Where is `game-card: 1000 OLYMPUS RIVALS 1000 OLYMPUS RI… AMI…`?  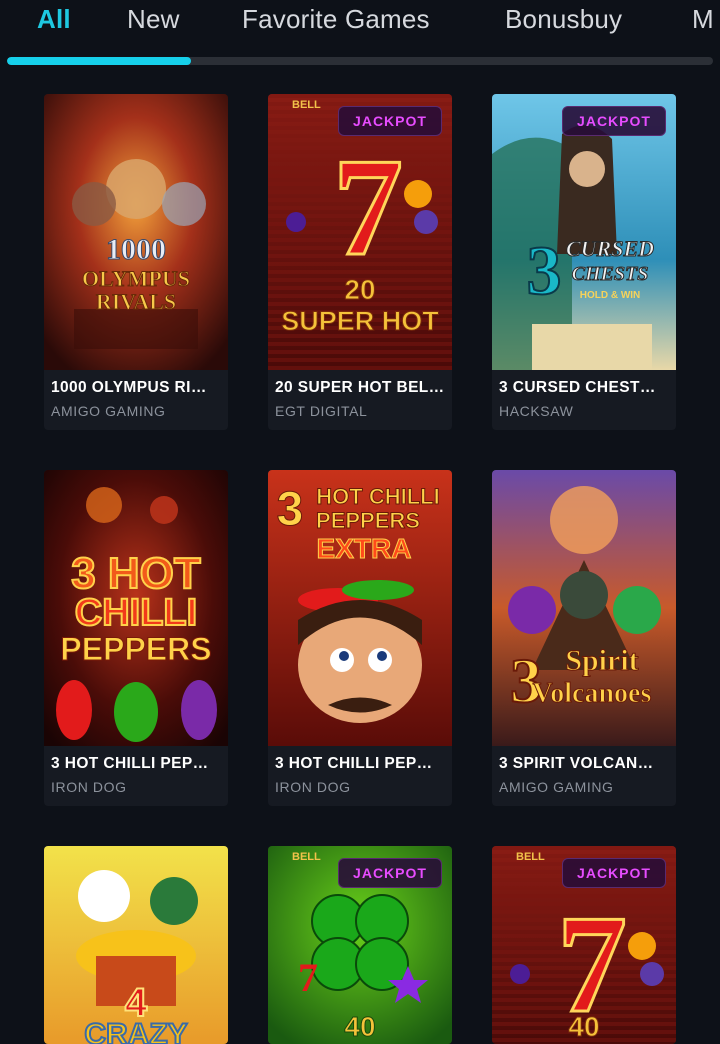
game-card: 1000 OLYMPUS RIVALS 1000 OLYMPUS RI… AMI… is located at coordinates (136, 262).